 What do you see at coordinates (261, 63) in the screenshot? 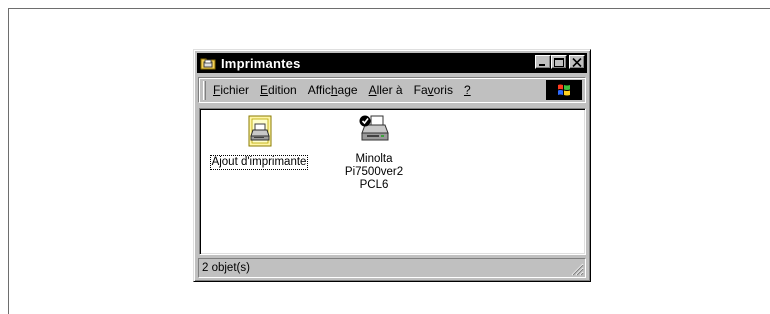
I see `window-title: Imprimantes` at bounding box center [261, 63].